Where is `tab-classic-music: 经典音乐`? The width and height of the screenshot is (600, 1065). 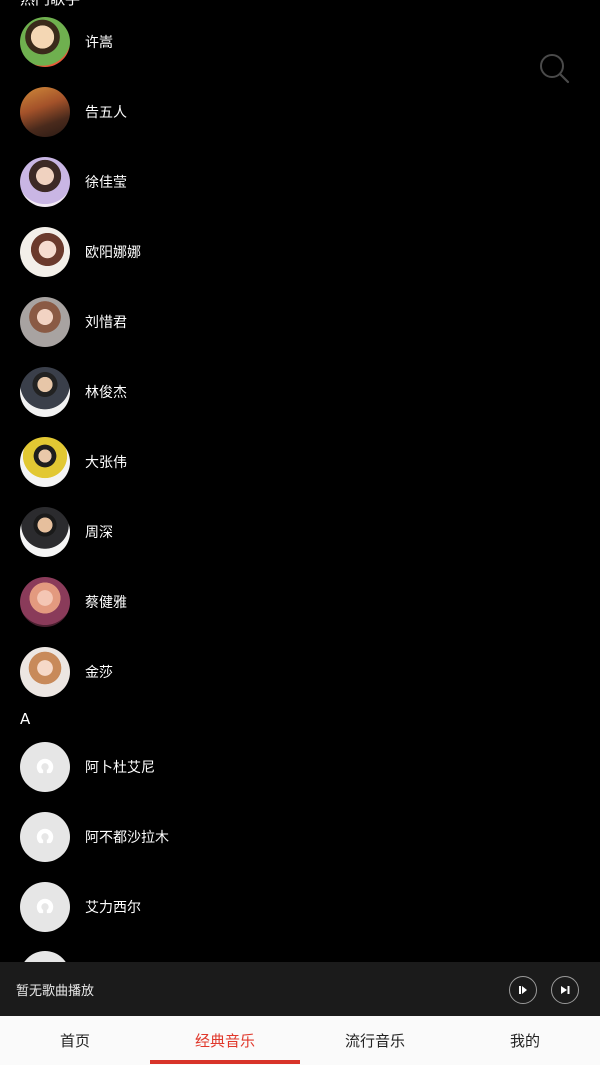
tab-classic-music: 经典音乐 is located at coordinates (225, 1040).